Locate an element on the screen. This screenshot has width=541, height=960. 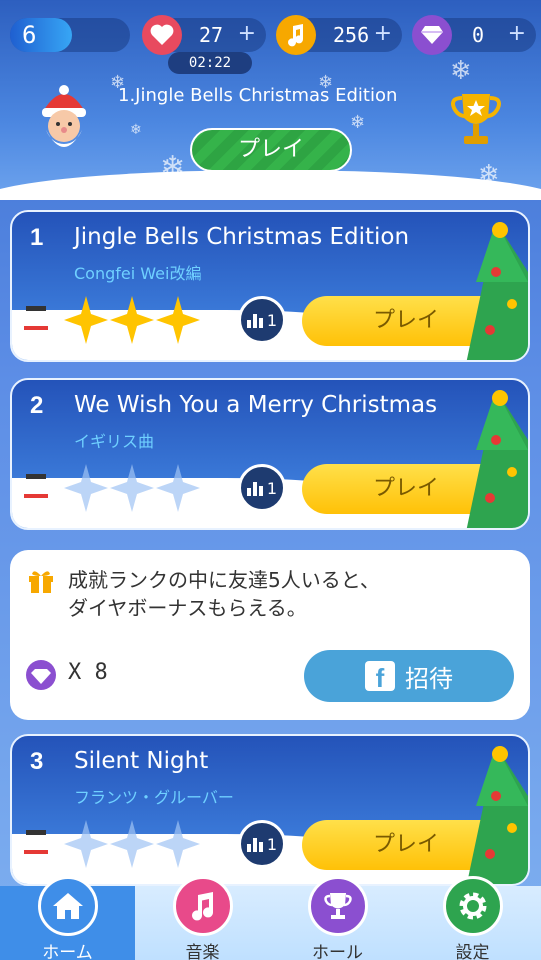
gift-icon is located at coordinates (41, 582).